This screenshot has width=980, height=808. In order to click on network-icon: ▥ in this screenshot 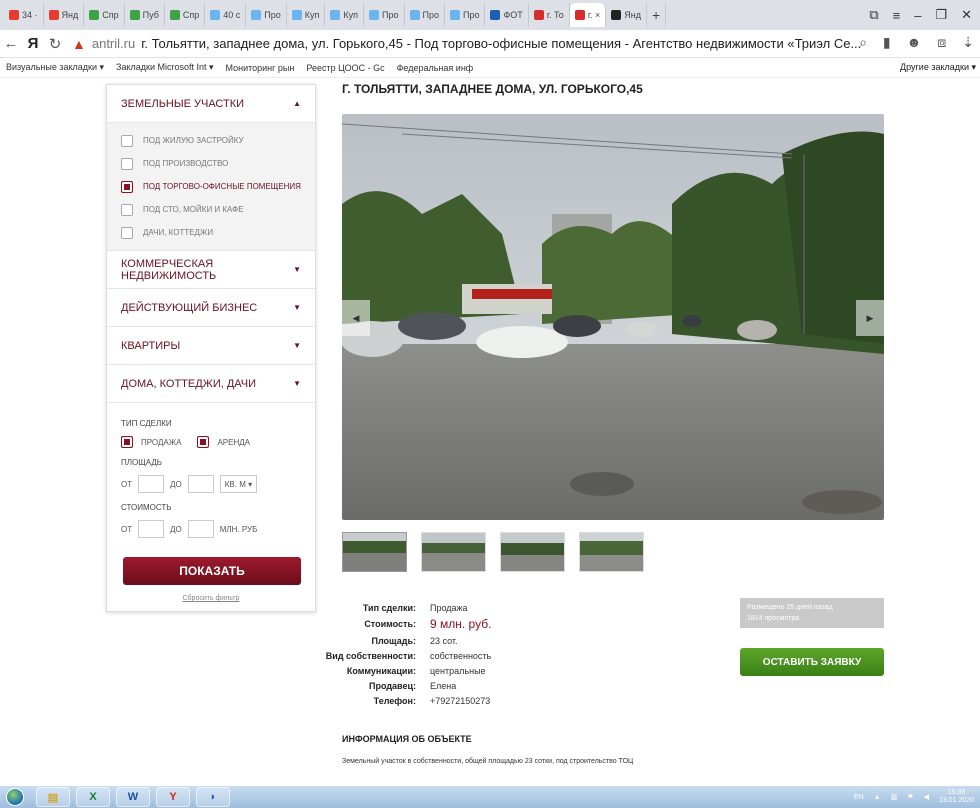, I will do `click(894, 797)`.